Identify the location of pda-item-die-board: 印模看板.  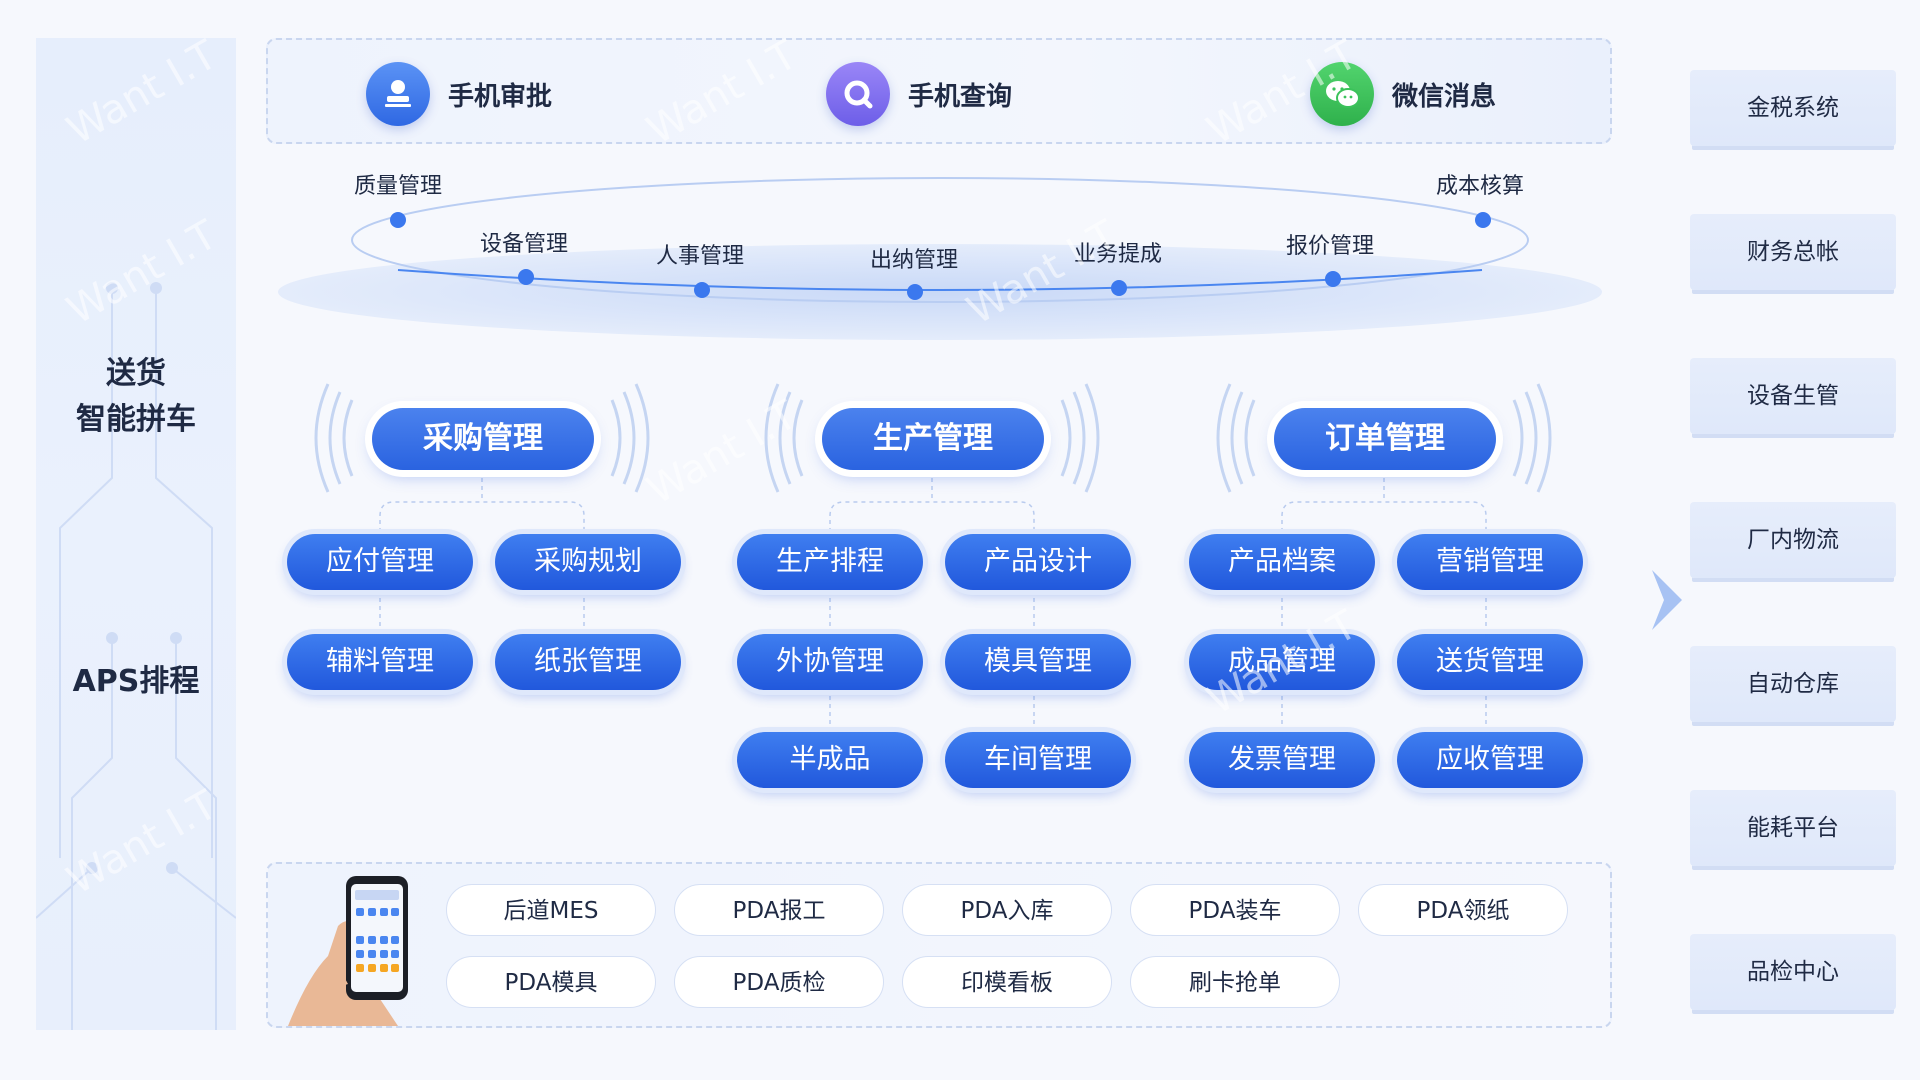
(1007, 982).